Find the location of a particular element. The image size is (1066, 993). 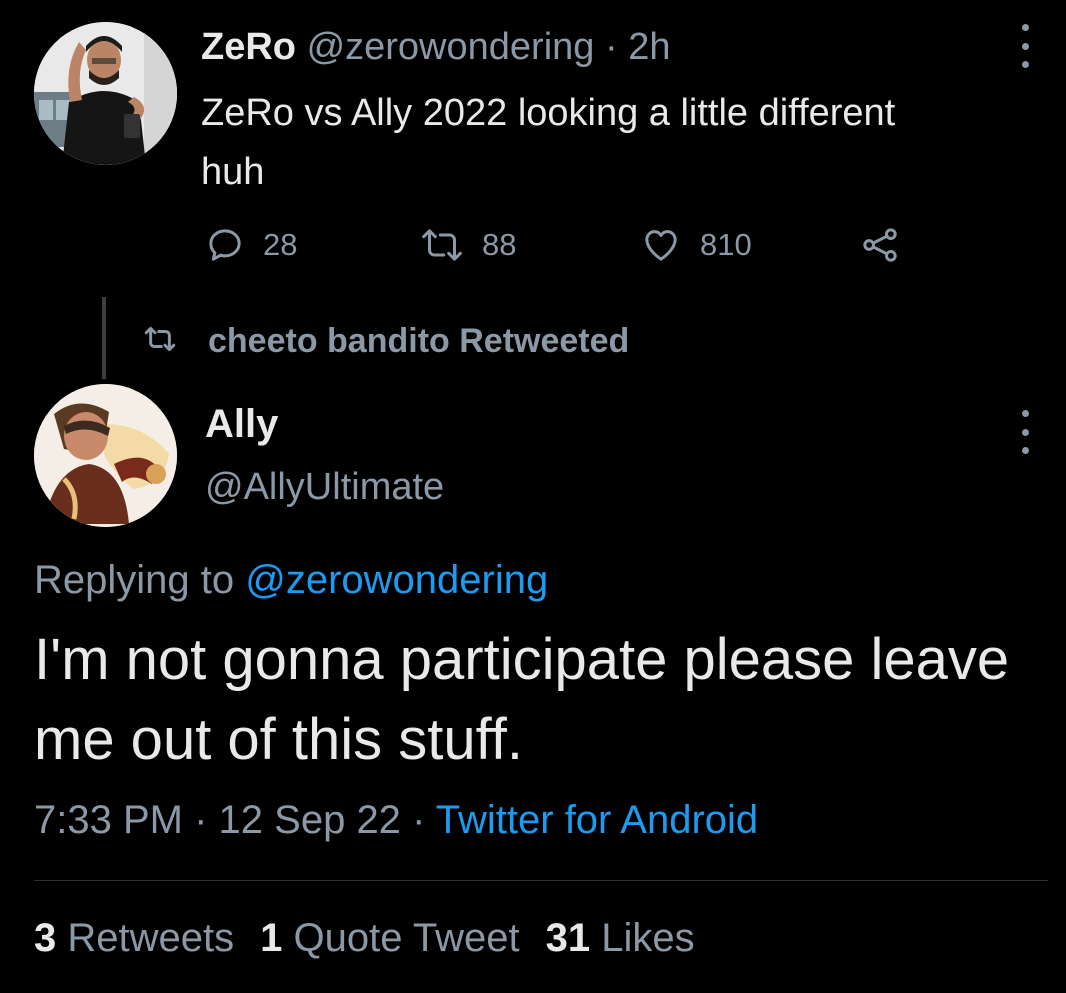

share-button is located at coordinates (880, 245).